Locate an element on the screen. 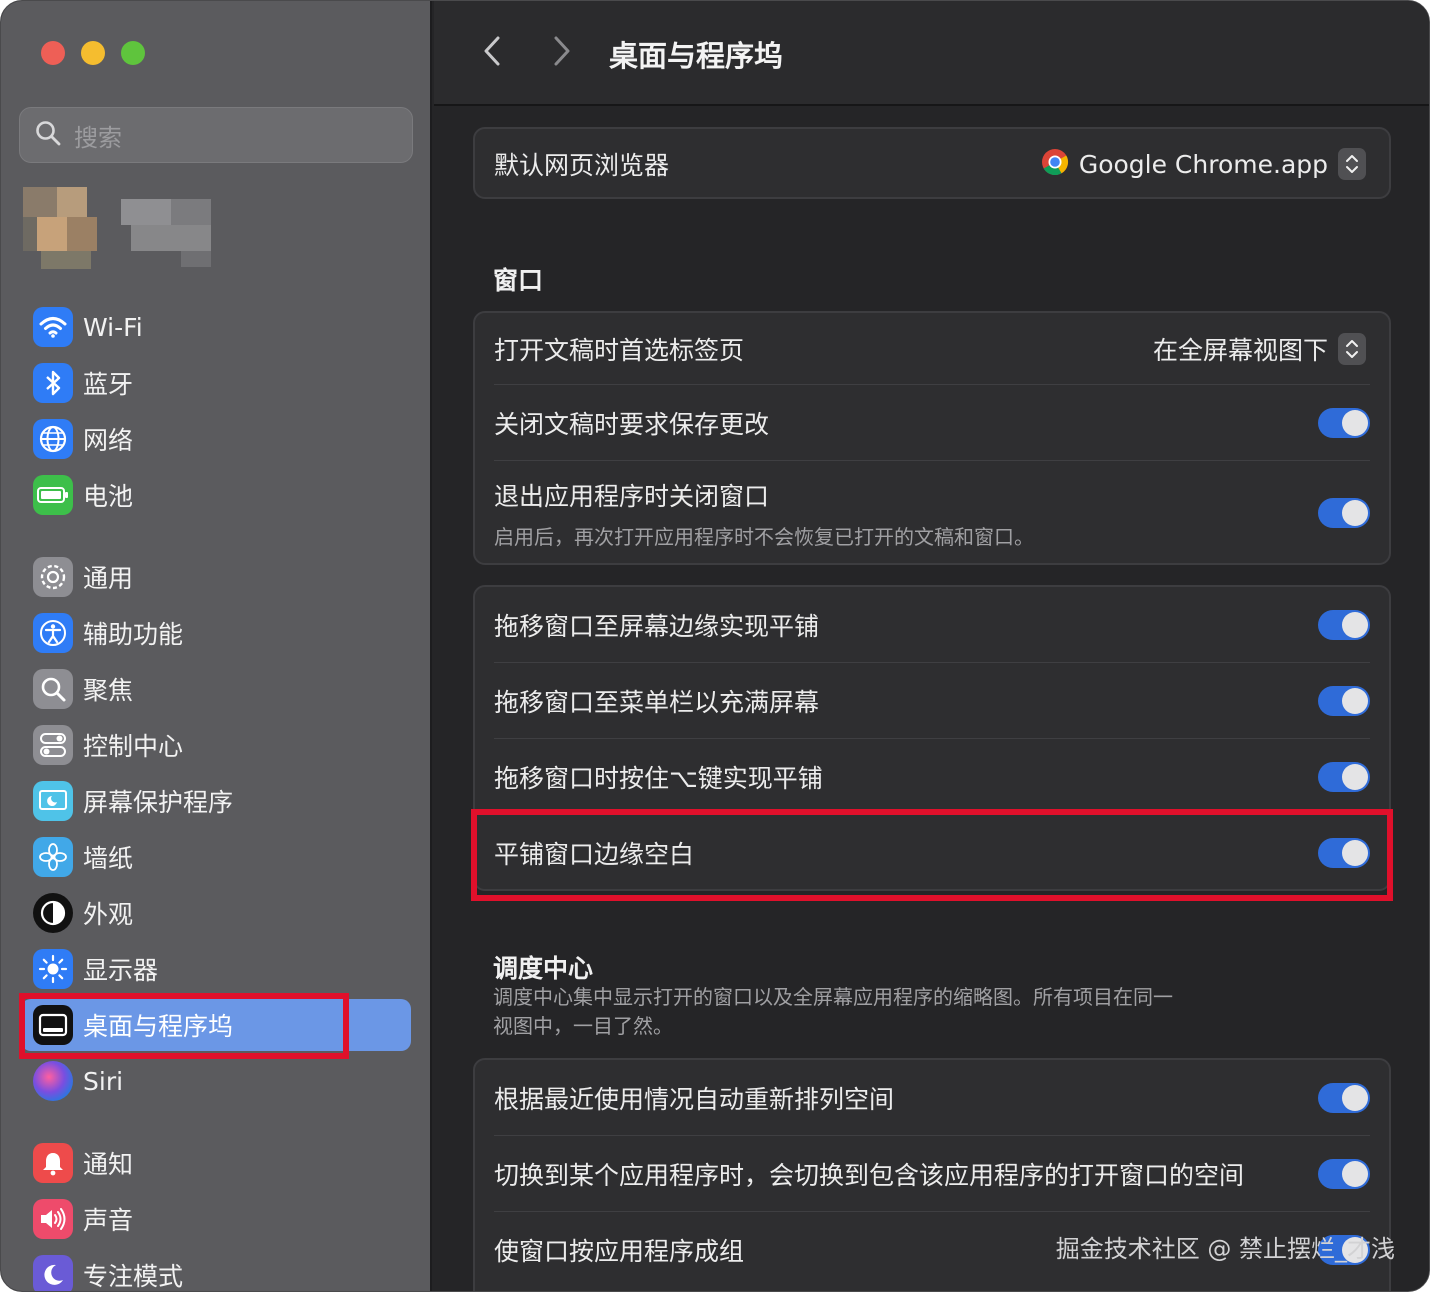 Image resolution: width=1430 pixels, height=1292 pixels. sidebar-item-label: Wi-Fi is located at coordinates (113, 327).